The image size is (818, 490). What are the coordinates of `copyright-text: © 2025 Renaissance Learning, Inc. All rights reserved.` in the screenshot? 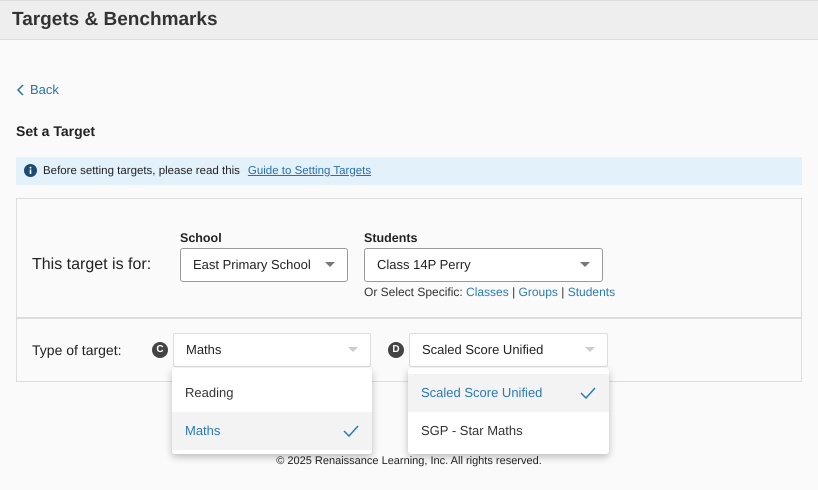 It's located at (409, 461).